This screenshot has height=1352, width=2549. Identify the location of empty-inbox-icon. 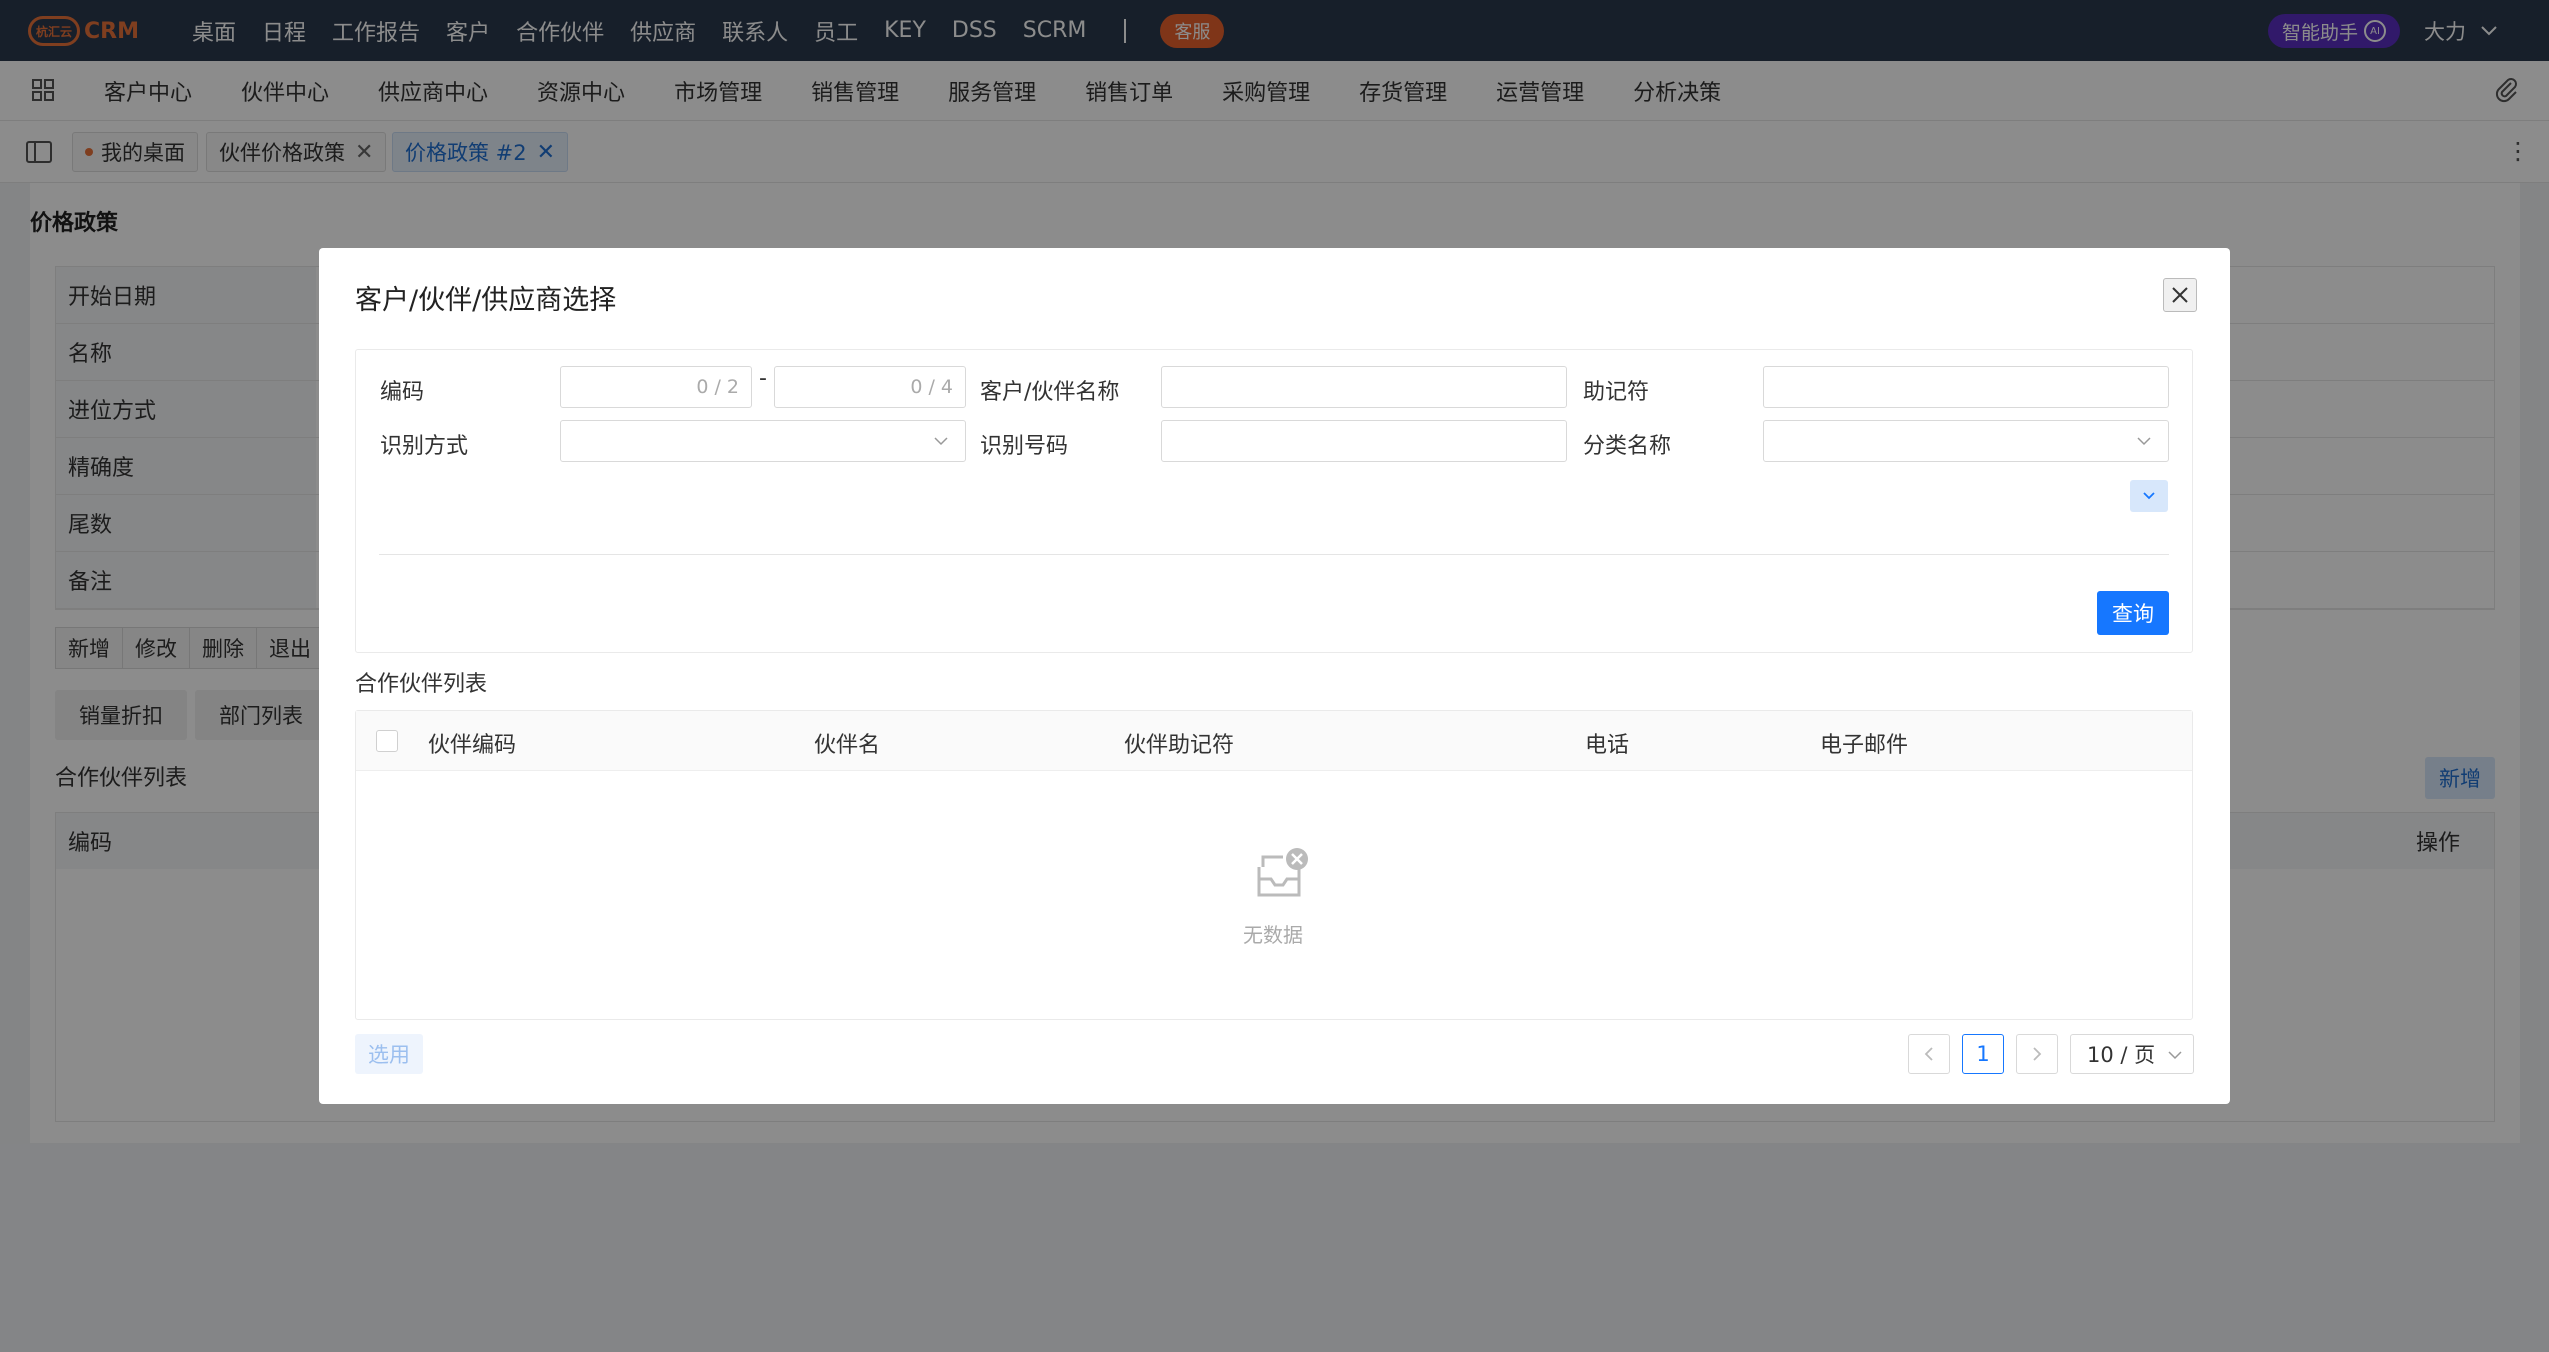
(1282, 872).